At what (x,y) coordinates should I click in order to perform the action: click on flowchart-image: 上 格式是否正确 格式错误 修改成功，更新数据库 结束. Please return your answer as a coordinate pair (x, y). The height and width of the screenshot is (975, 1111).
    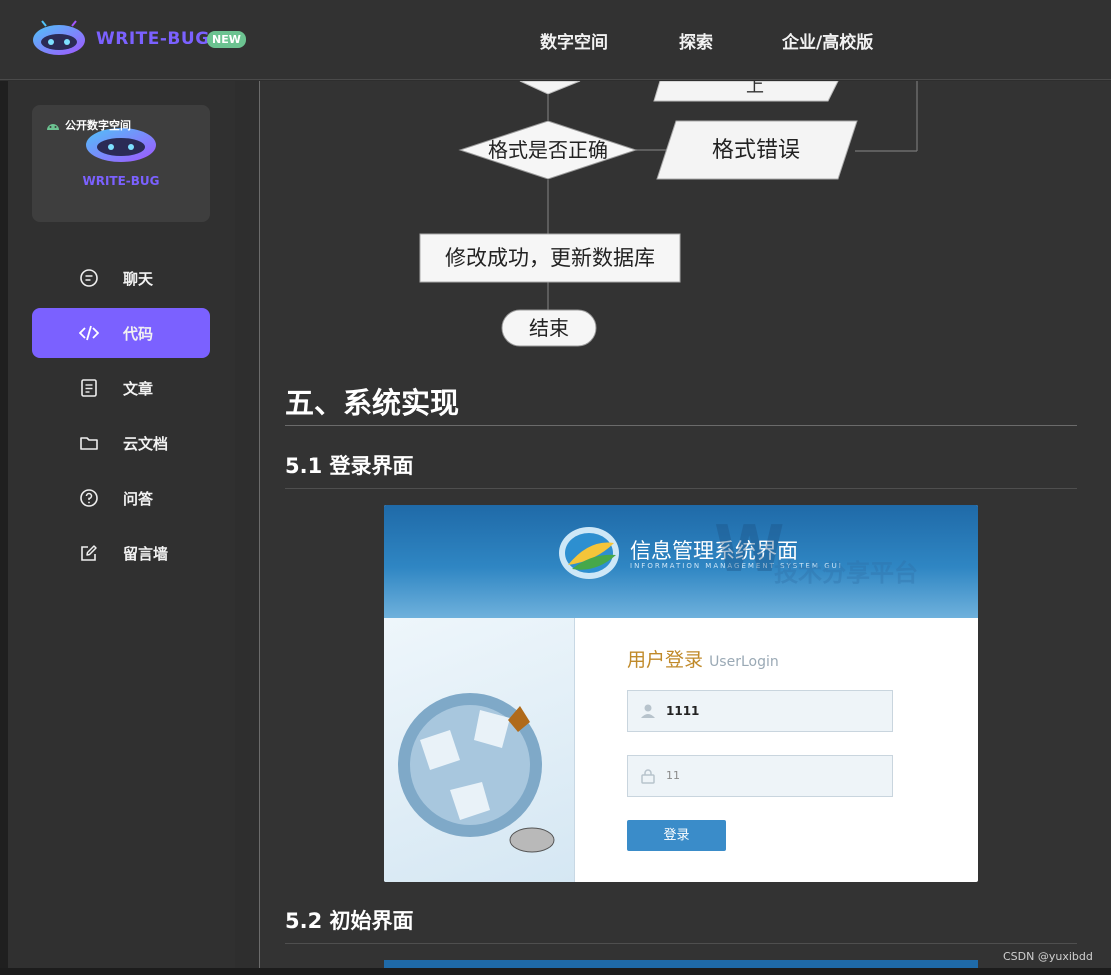
    Looking at the image, I should click on (668, 214).